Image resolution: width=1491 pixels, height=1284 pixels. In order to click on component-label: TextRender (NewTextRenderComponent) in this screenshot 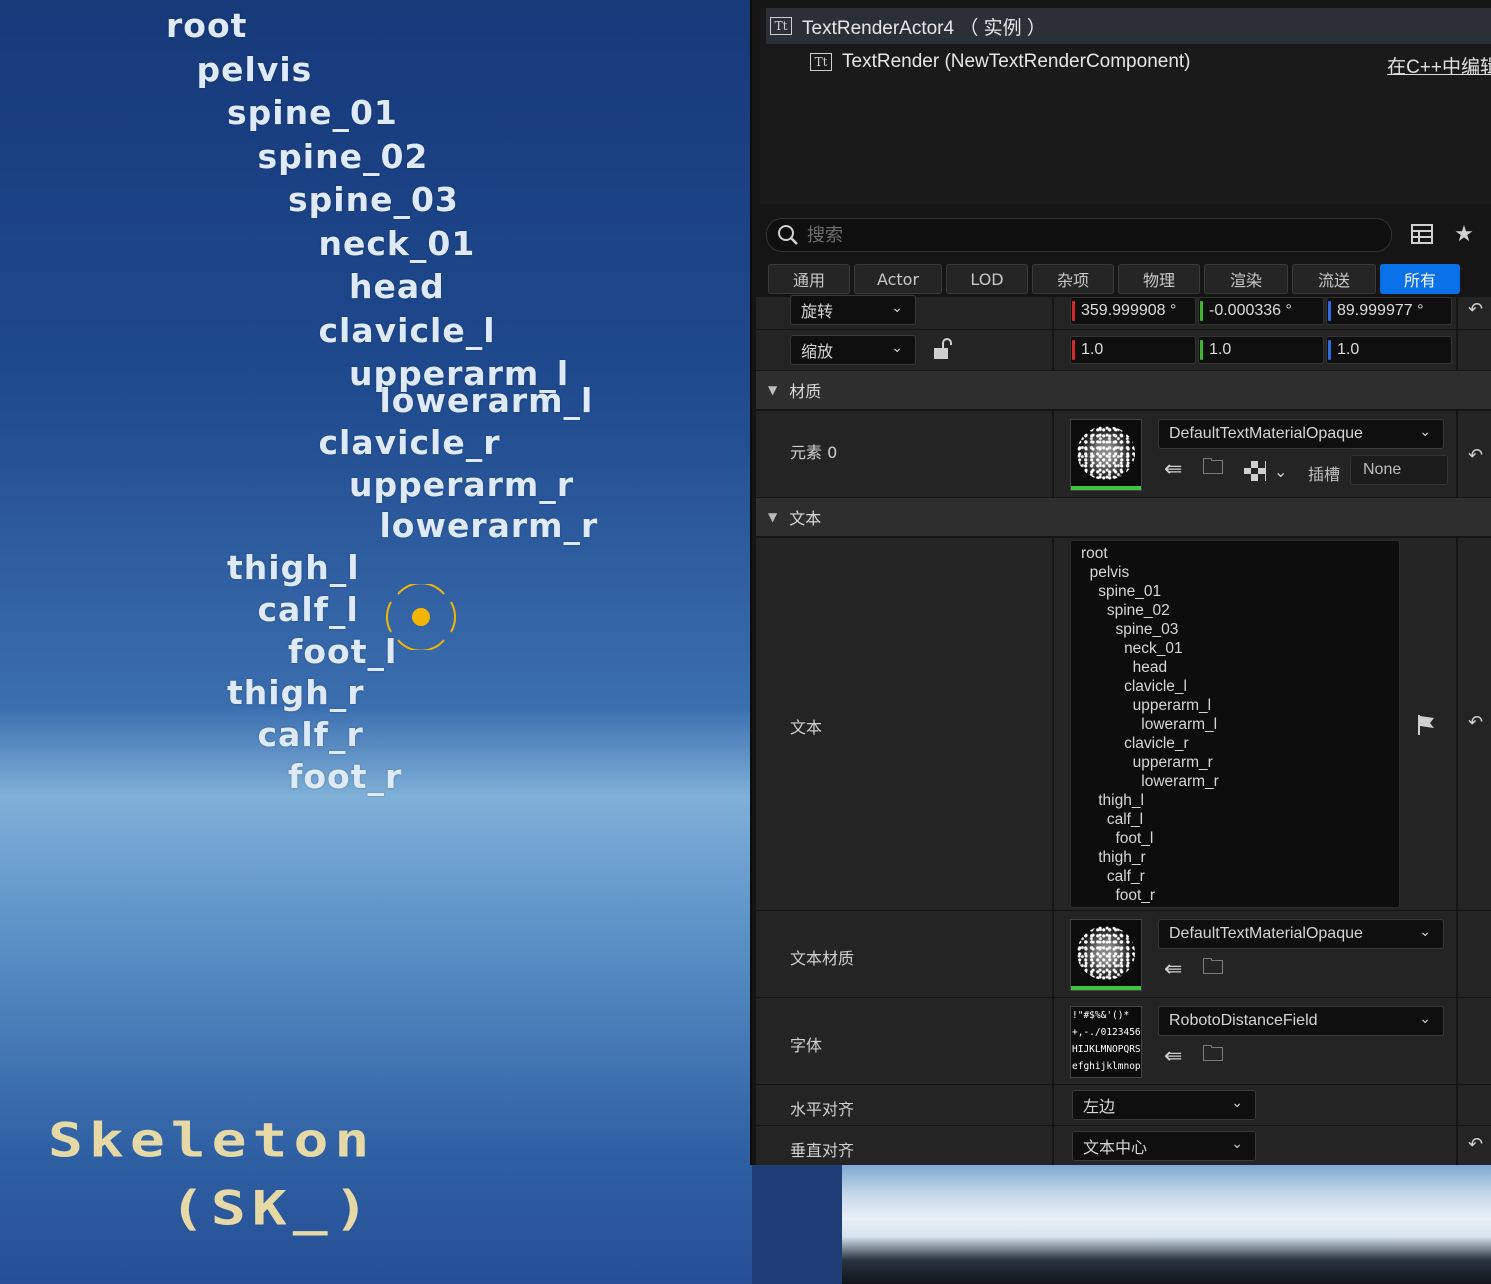, I will do `click(1016, 61)`.